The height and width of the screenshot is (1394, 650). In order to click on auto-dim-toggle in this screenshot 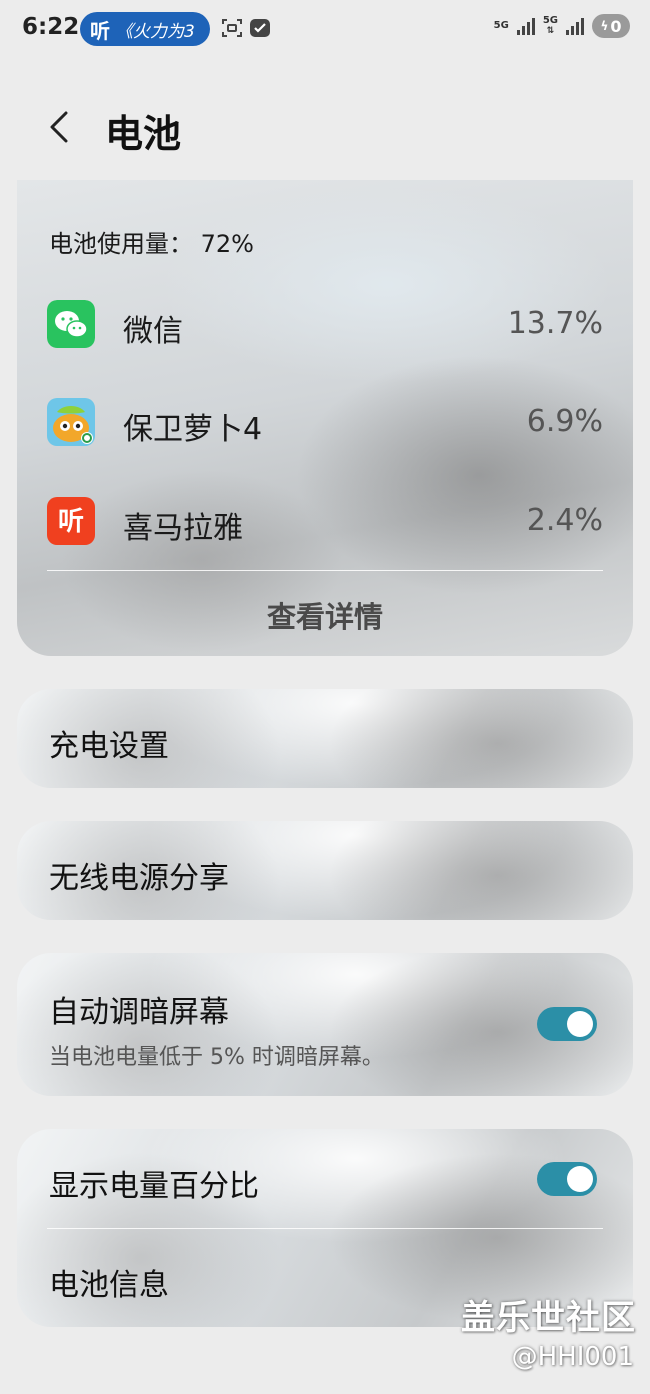, I will do `click(567, 1024)`.